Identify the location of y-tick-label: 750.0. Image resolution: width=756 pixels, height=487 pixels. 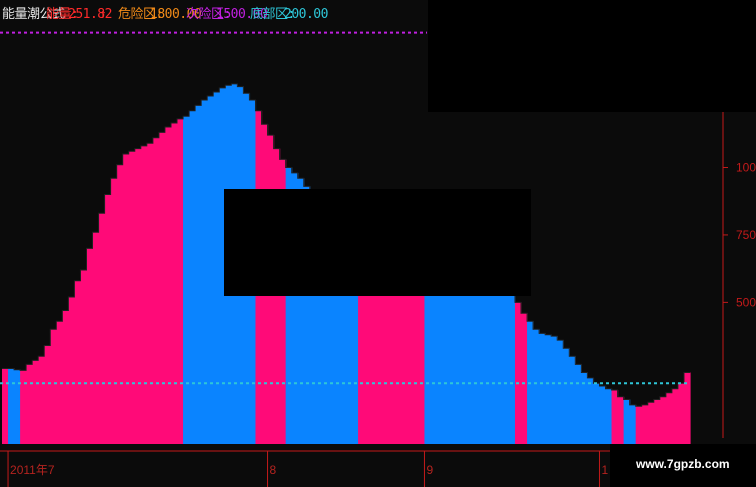
(746, 235).